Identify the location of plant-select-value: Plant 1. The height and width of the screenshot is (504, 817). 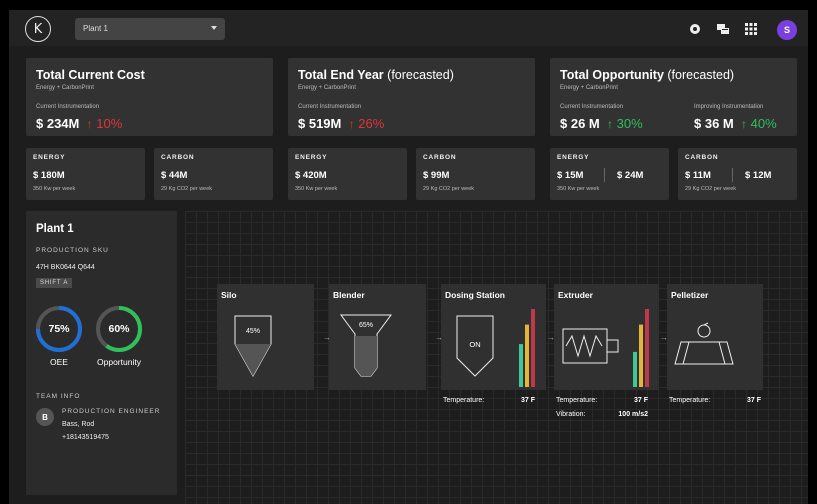
(95, 28).